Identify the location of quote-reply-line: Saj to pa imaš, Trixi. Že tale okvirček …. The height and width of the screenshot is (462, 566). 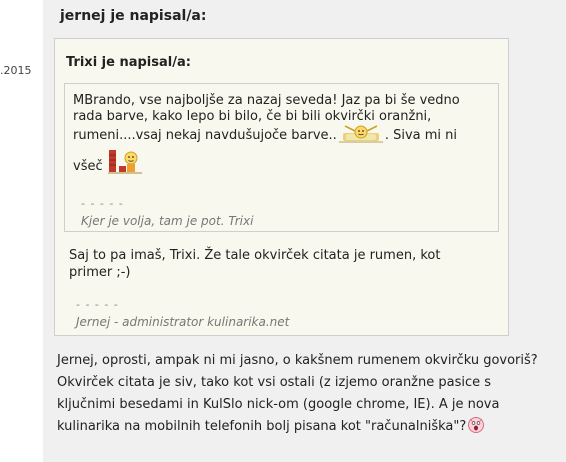
(255, 255).